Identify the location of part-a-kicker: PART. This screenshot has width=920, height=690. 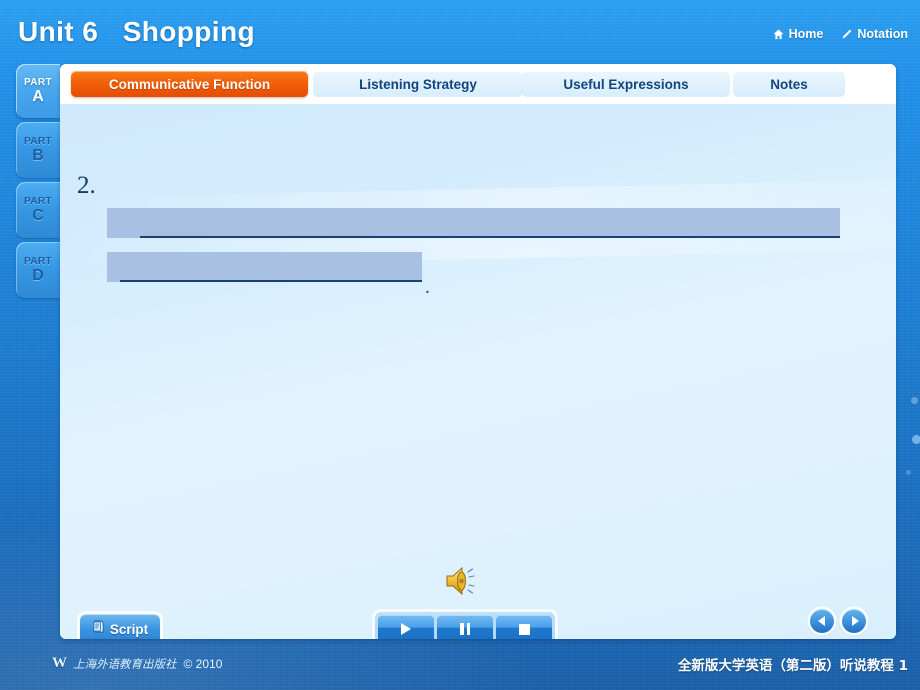
(38, 82).